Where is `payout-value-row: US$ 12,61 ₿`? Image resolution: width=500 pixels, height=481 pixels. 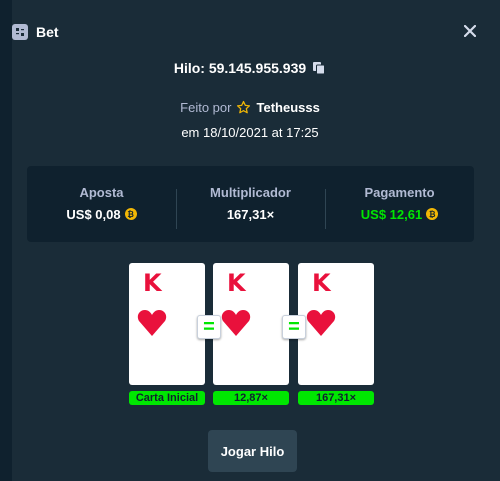
payout-value-row: US$ 12,61 ₿ is located at coordinates (399, 214).